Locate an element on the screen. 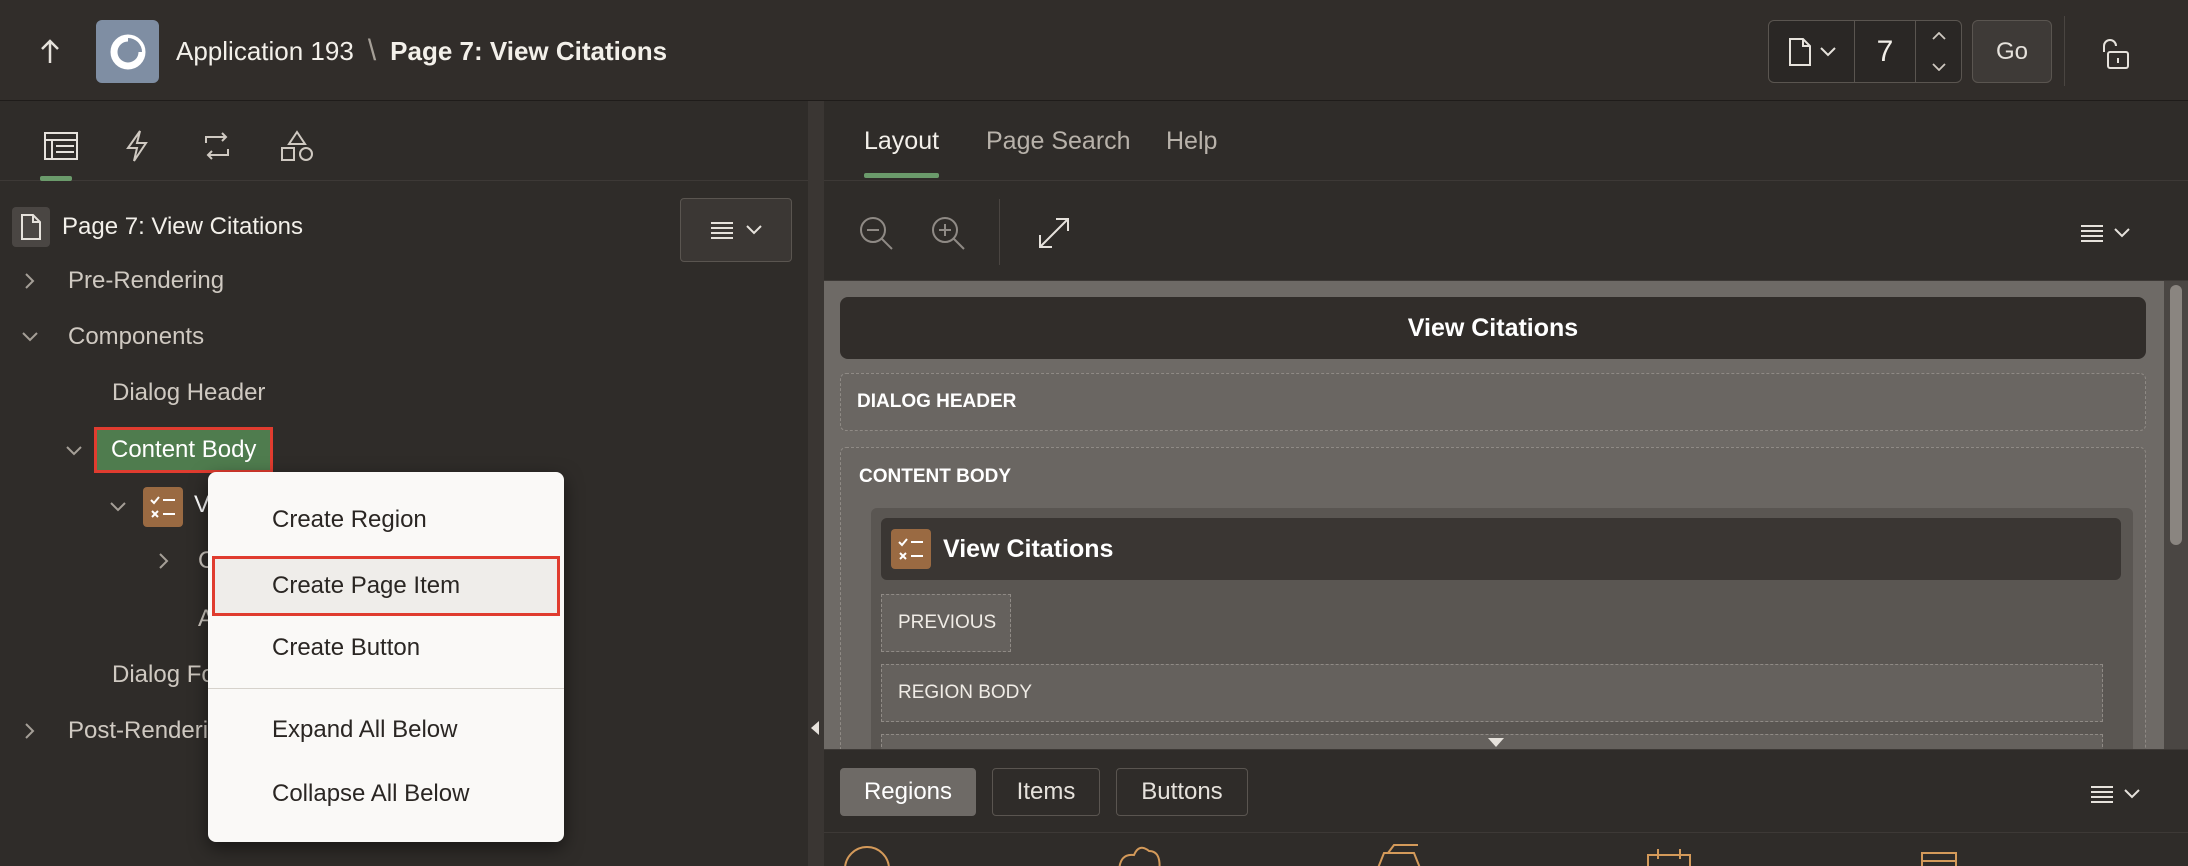 The width and height of the screenshot is (2188, 866). collapse-region-toggle is located at coordinates (118, 507).